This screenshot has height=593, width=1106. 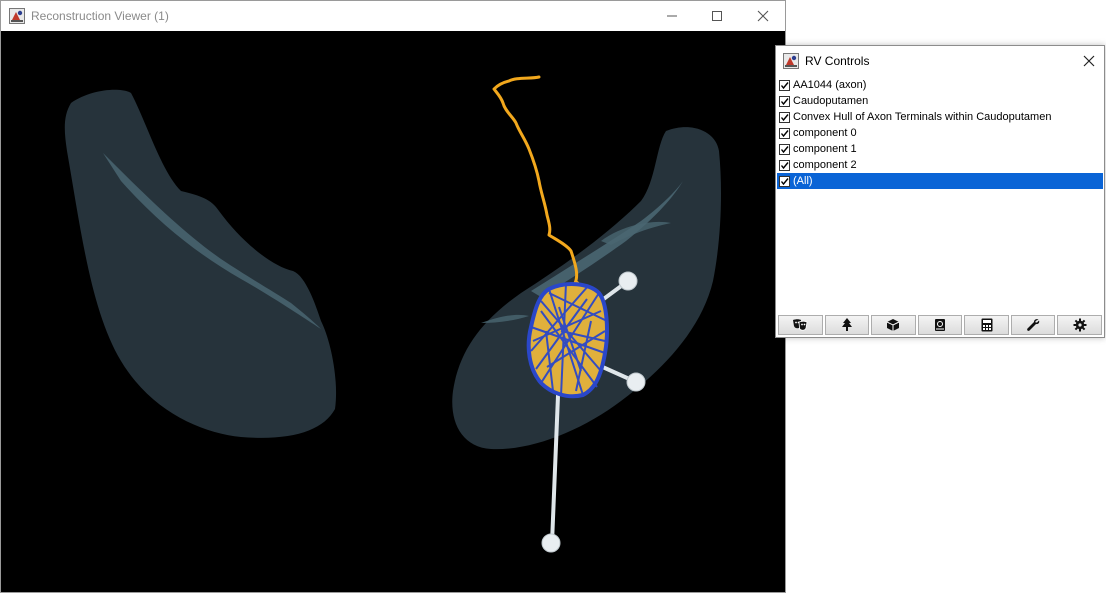 I want to click on list-item-component-0: component 0, so click(x=940, y=133).